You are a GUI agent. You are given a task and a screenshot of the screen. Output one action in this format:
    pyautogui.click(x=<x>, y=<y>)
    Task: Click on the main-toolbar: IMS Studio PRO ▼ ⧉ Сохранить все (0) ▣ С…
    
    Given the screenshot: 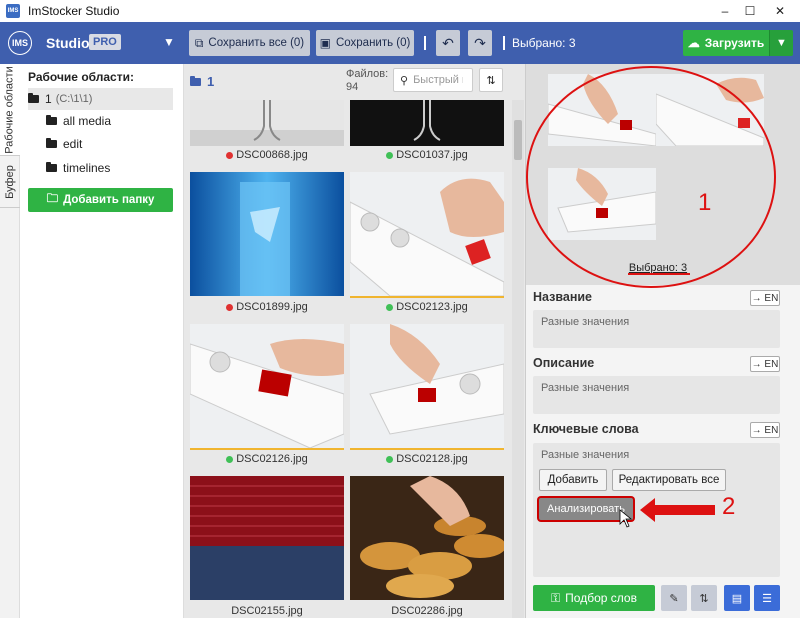 What is the action you would take?
    pyautogui.click(x=400, y=43)
    